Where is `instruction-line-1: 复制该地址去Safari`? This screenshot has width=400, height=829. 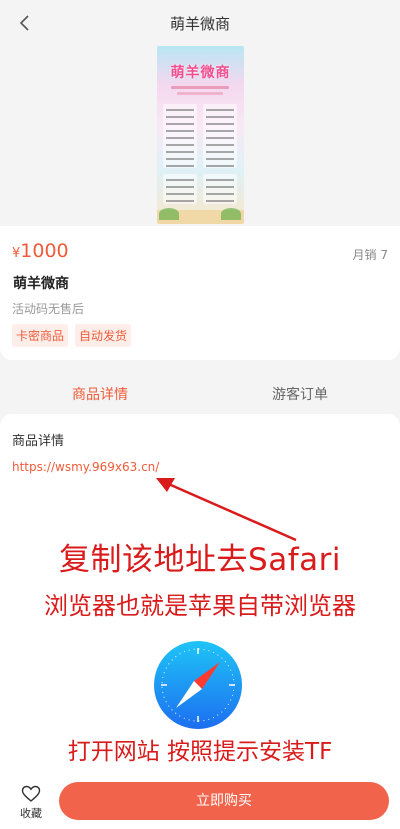
instruction-line-1: 复制该地址去Safari is located at coordinates (200, 560).